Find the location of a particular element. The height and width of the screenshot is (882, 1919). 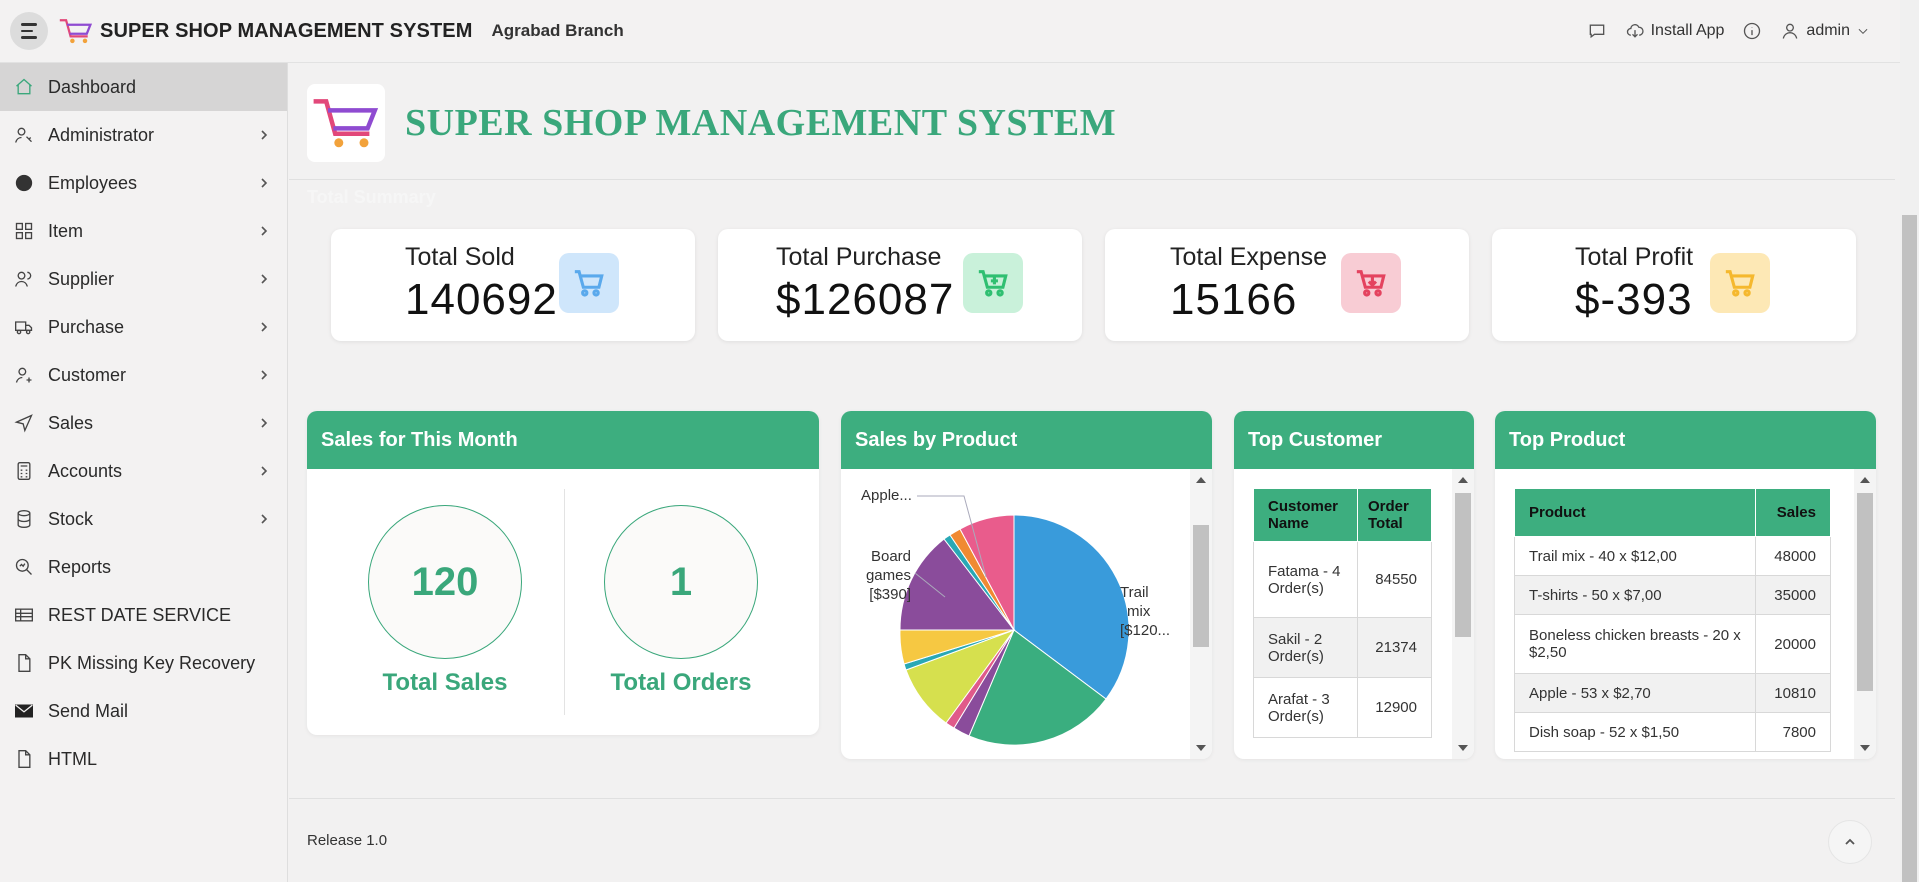

total-expense-card: Total Expense 15166 is located at coordinates (1287, 285).